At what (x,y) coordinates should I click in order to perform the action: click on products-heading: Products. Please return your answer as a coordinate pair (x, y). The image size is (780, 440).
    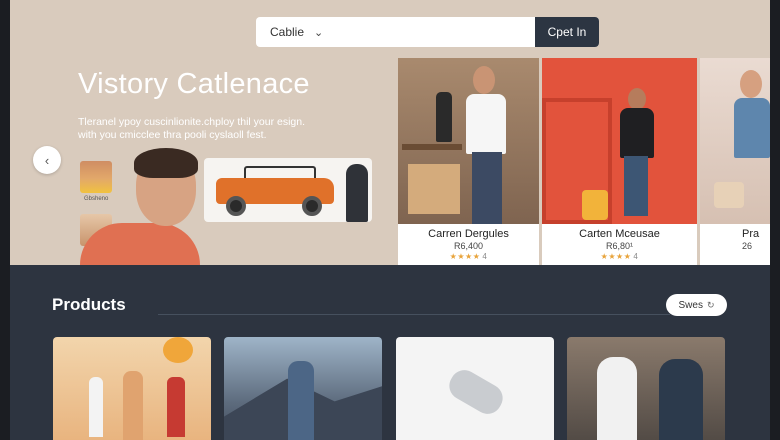
    Looking at the image, I should click on (89, 304).